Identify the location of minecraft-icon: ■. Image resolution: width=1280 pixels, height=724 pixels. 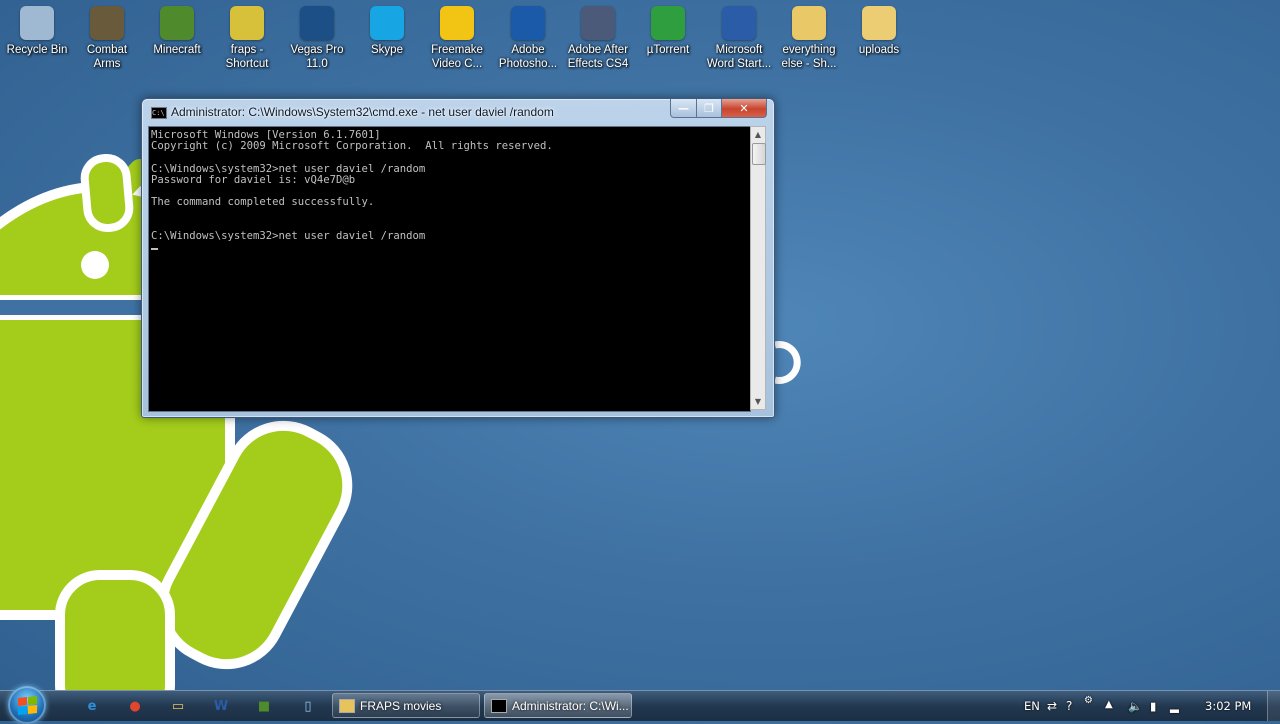
(264, 706).